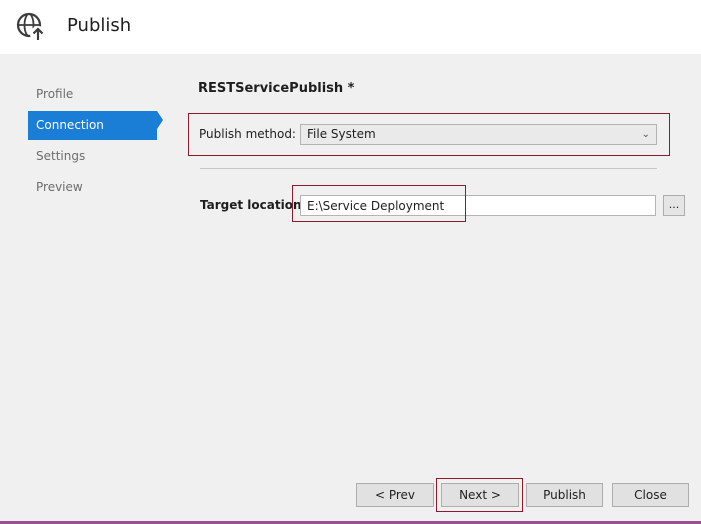  I want to click on nav-item-connection: Connection, so click(92, 125).